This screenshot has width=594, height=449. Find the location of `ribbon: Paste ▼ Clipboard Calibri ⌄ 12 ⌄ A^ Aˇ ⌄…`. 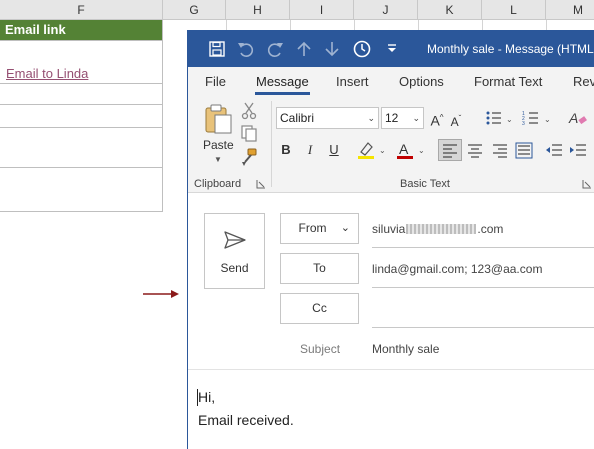

ribbon: Paste ▼ Clipboard Calibri ⌄ 12 ⌄ A^ Aˇ ⌄… is located at coordinates (391, 145).